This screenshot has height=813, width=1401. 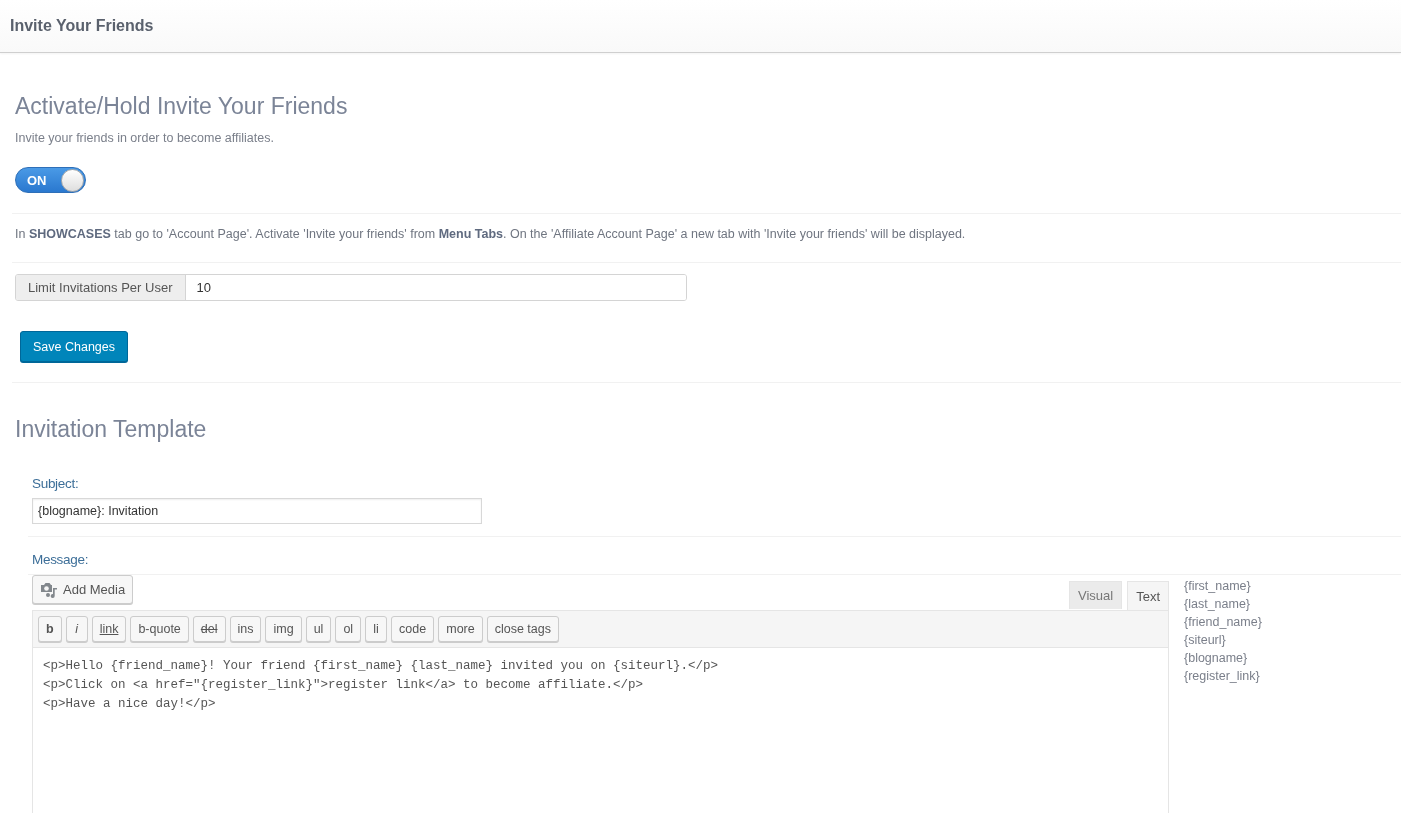 I want to click on format-button: i, so click(x=76, y=629).